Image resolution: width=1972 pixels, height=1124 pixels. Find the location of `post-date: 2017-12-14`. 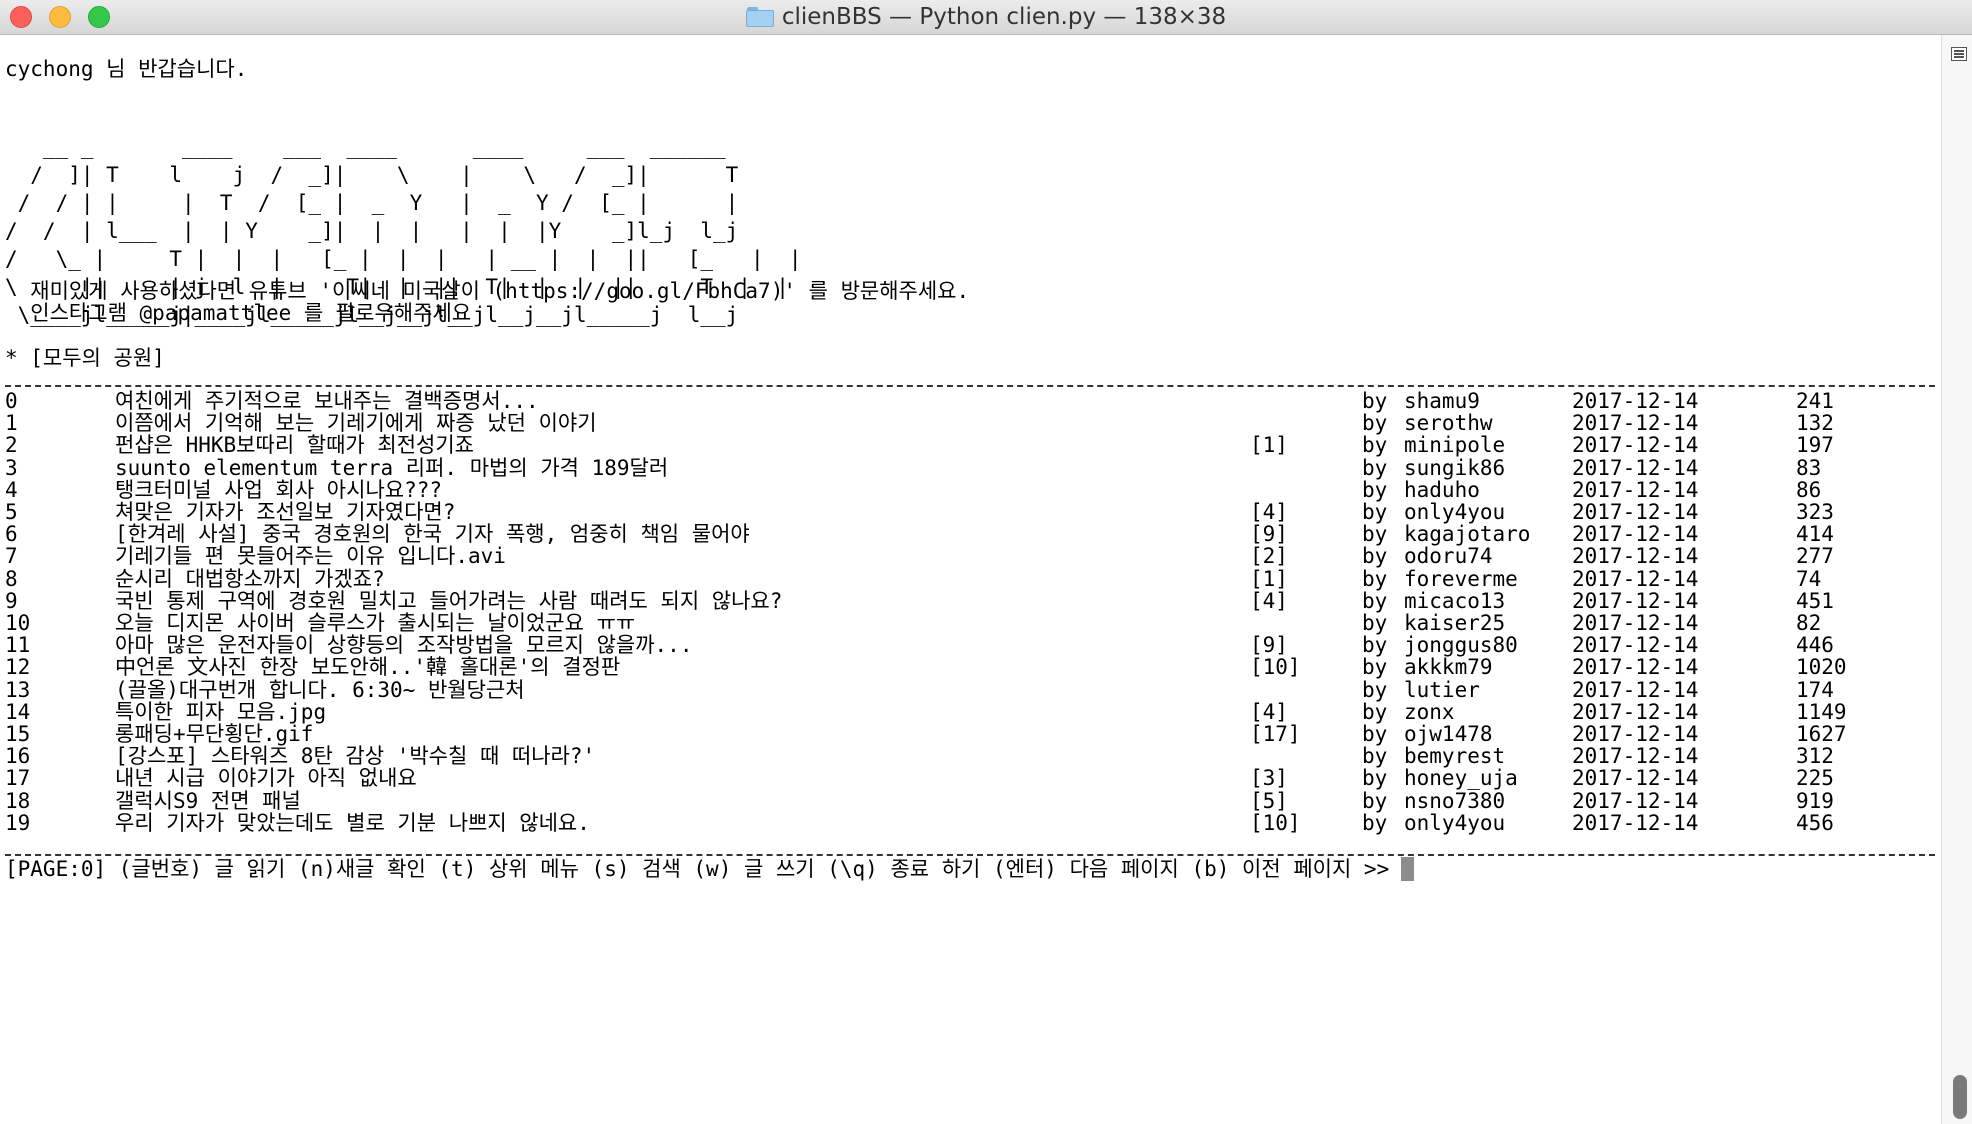

post-date: 2017-12-14 is located at coordinates (1635, 822).